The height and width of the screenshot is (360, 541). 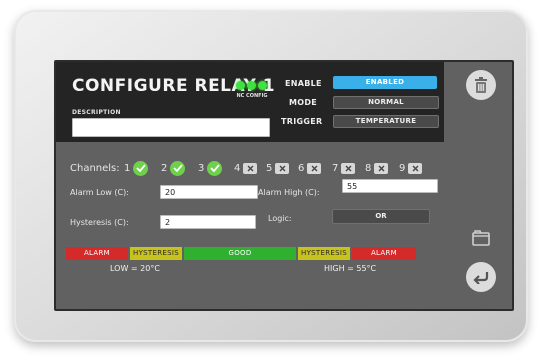 I want to click on channel-4: 4, so click(x=246, y=168).